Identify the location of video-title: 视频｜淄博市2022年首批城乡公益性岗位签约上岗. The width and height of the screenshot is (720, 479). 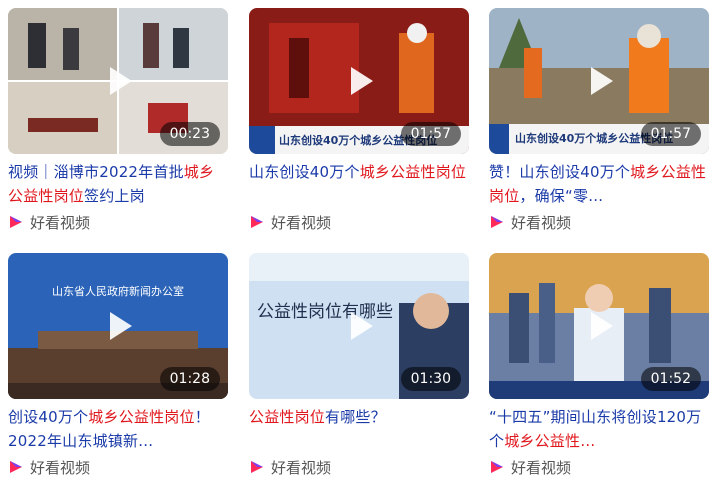
(118, 184).